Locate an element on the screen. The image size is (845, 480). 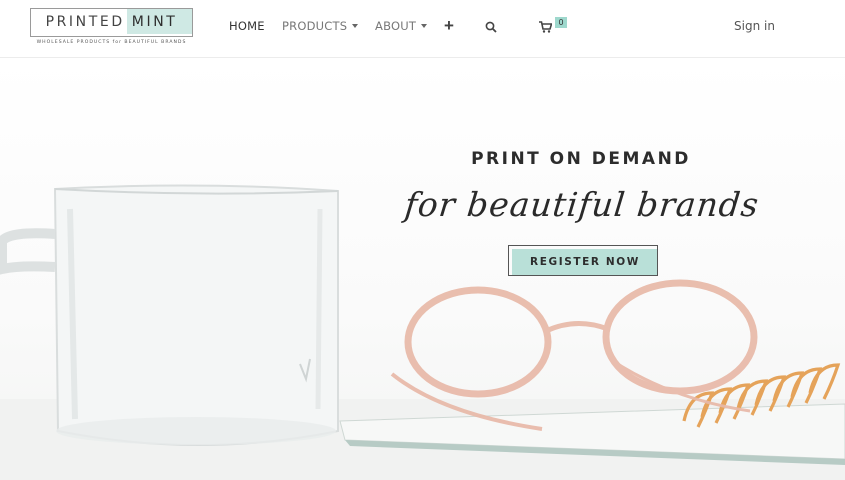
search-icon is located at coordinates (491, 27).